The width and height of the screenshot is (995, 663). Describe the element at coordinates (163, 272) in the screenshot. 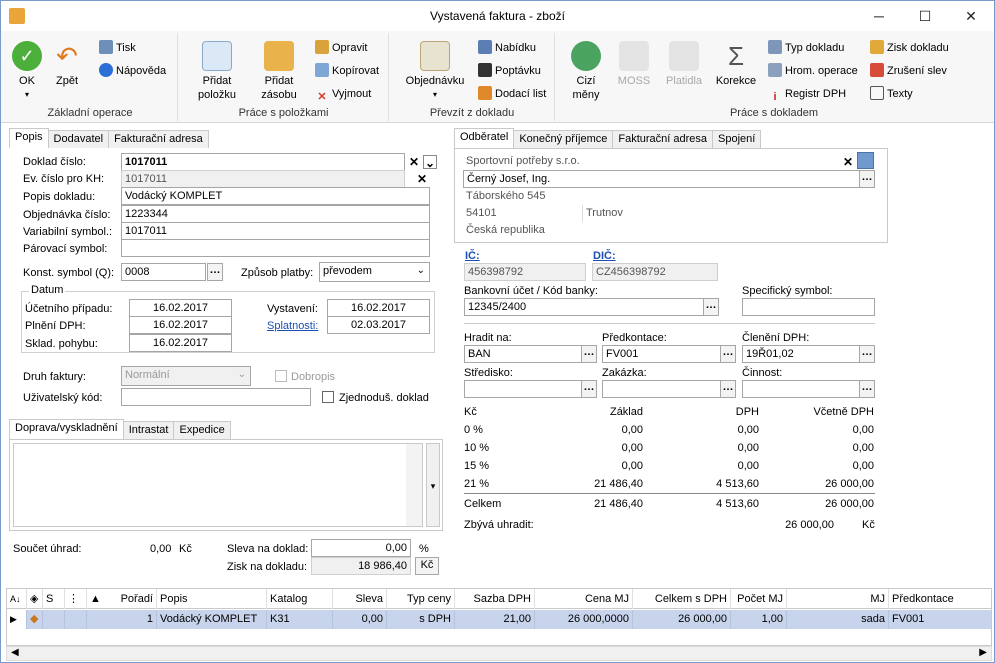

I see `const-sym-field: 0008` at that location.